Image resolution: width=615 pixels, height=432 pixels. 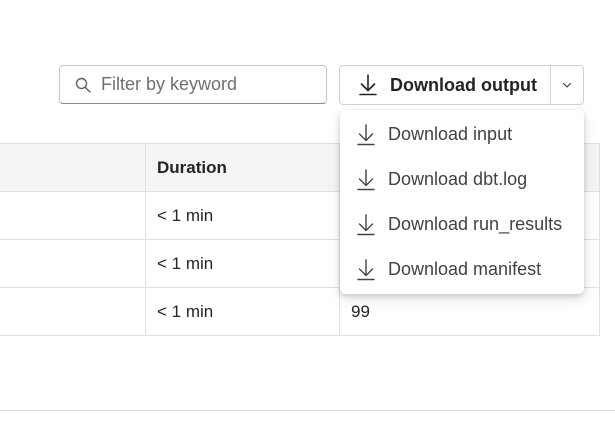 I want to click on menu-item-label: Download manifest, so click(x=465, y=269).